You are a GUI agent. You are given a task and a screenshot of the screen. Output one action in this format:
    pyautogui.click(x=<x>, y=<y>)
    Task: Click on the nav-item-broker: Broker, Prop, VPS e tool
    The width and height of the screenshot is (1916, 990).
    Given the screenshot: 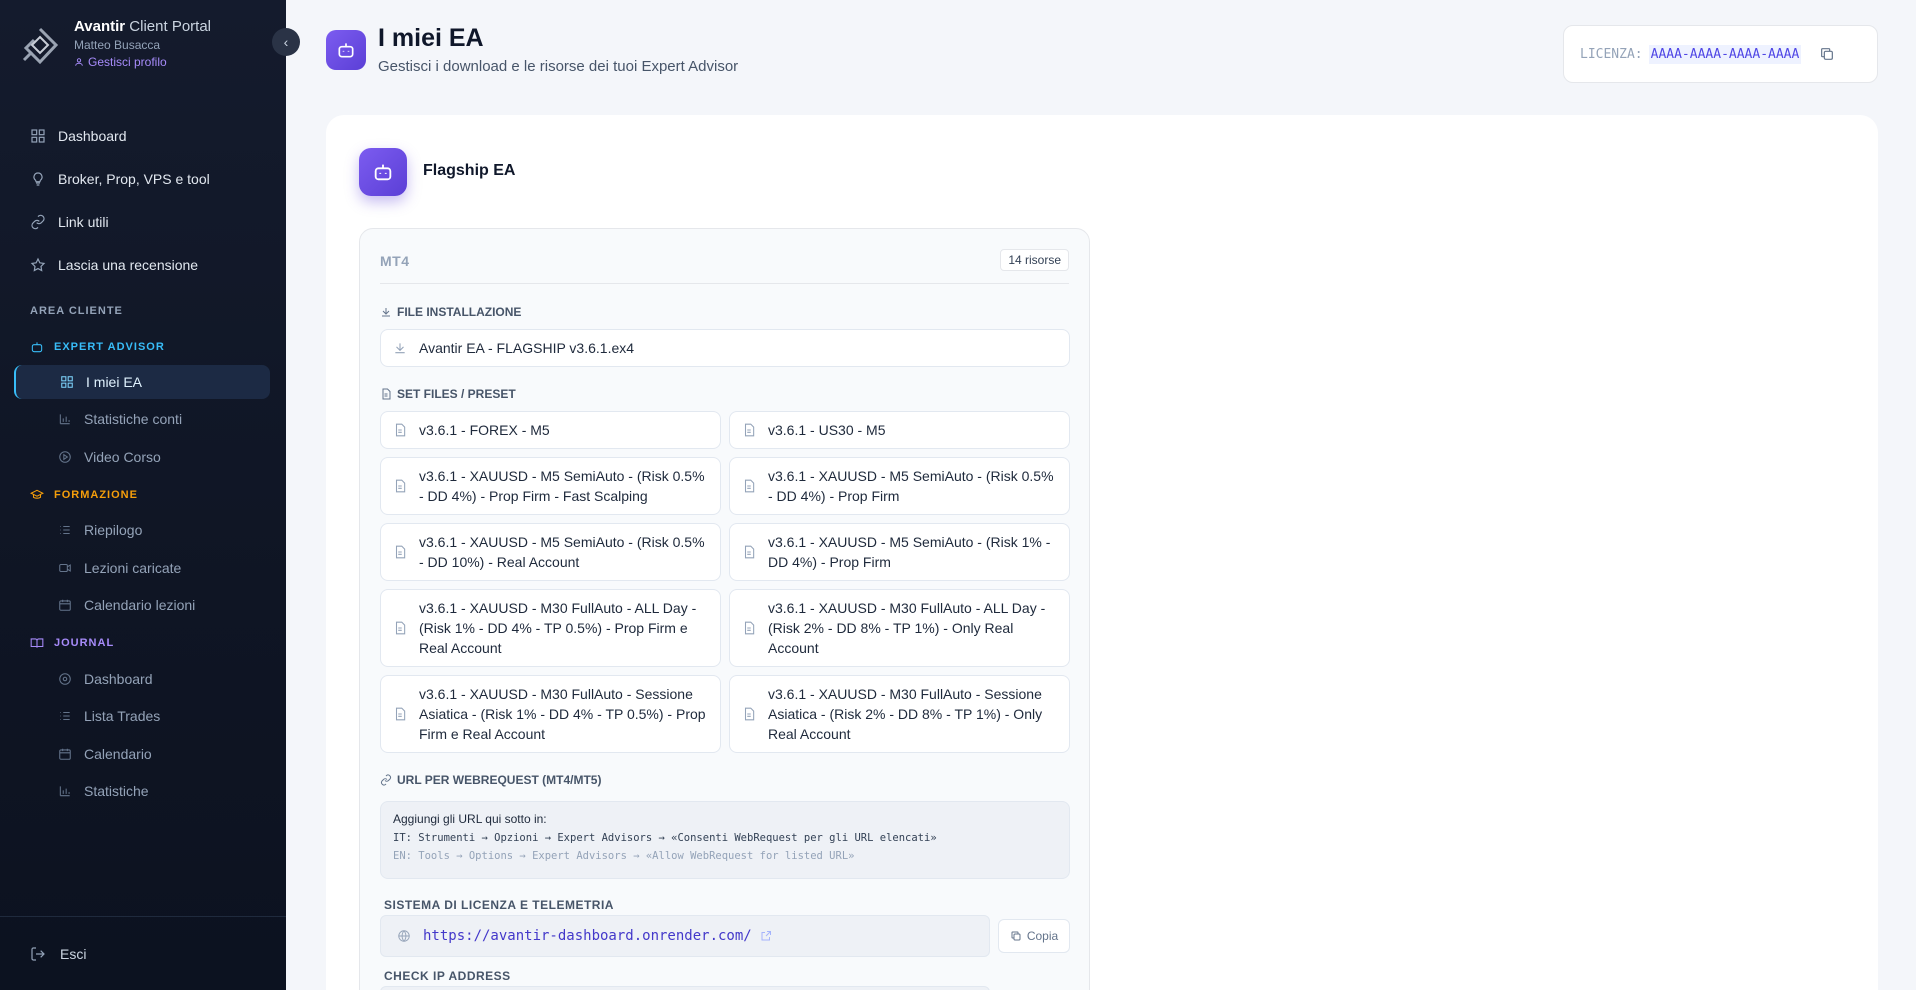 What is the action you would take?
    pyautogui.click(x=144, y=178)
    